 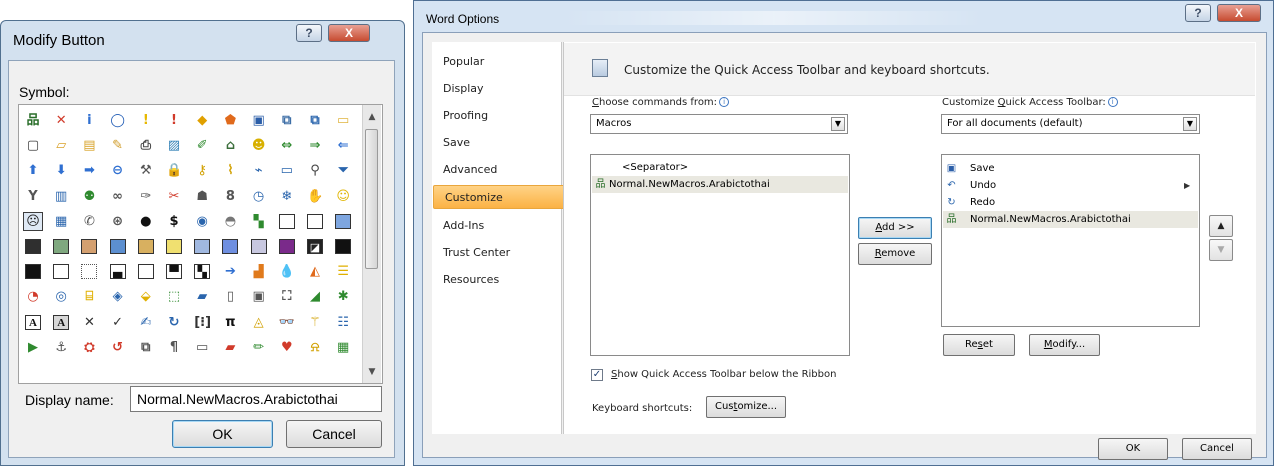 What do you see at coordinates (1221, 250) in the screenshot?
I see `move-down-button: ▼` at bounding box center [1221, 250].